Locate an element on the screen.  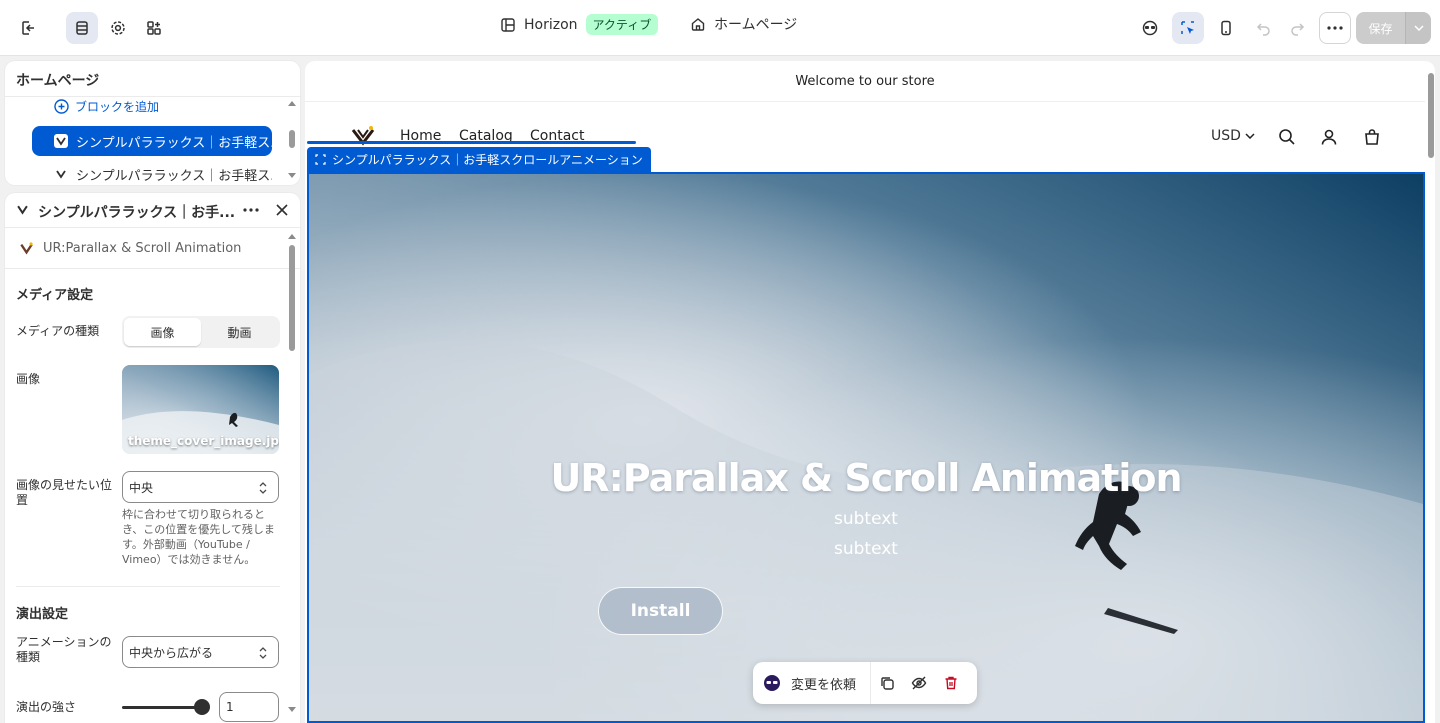
save-group: 保存 is located at coordinates (1393, 28).